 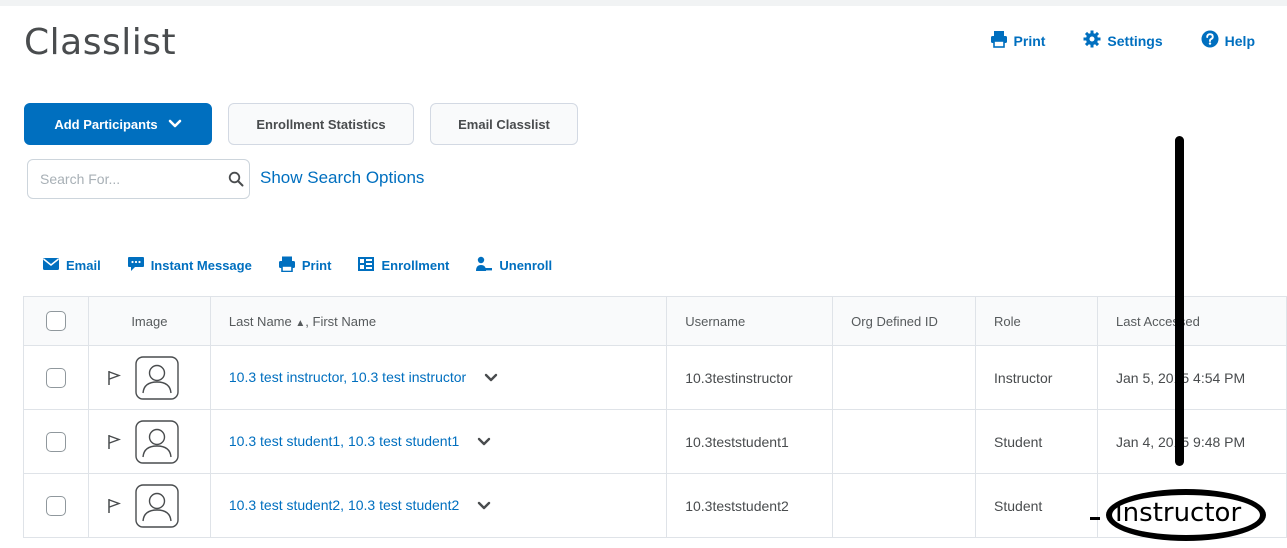 I want to click on user-name-link: 10.3 test student2, 10.3 test student2, so click(x=344, y=505).